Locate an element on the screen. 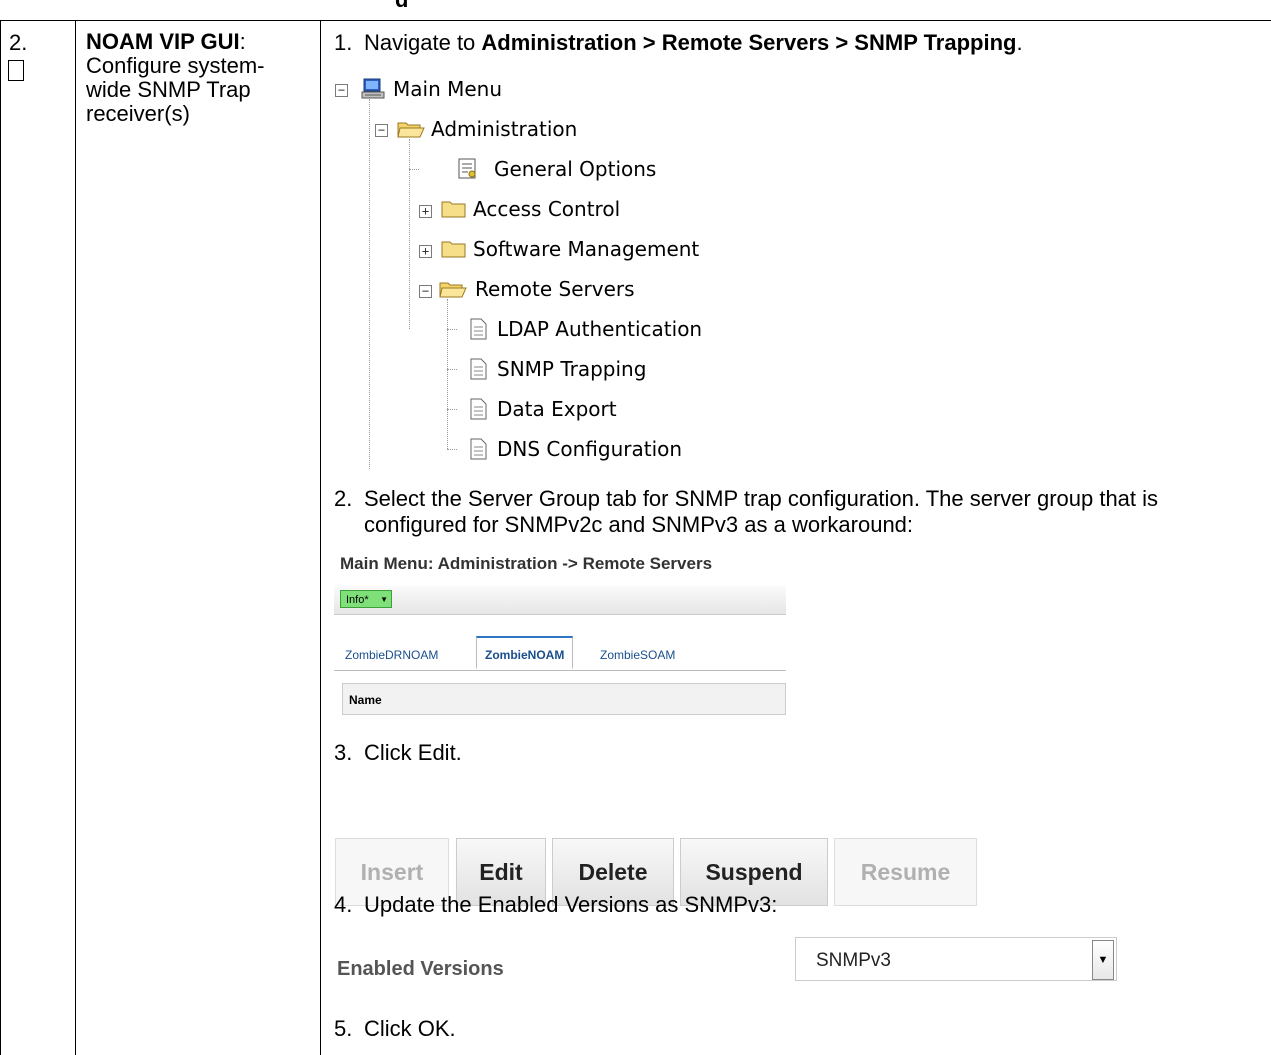  tree-label: Remote Servers is located at coordinates (555, 289).